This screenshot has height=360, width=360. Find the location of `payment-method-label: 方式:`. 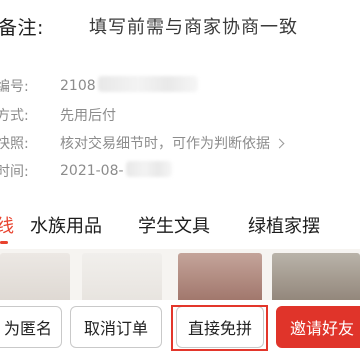

payment-method-label: 方式: is located at coordinates (14, 116).